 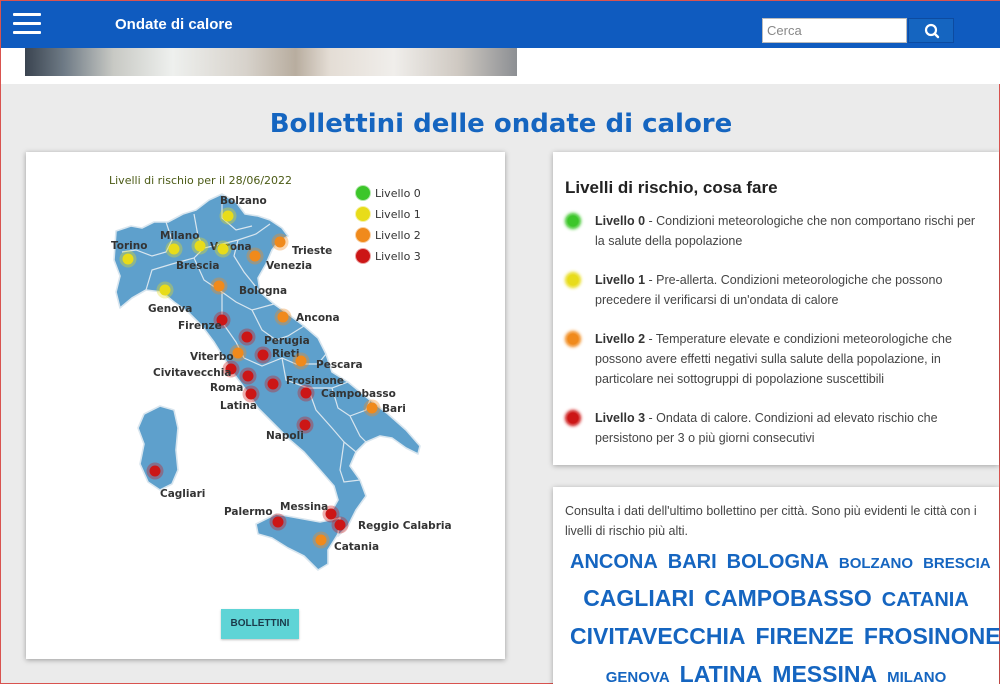 What do you see at coordinates (212, 357) in the screenshot?
I see `city-label: Viterbo` at bounding box center [212, 357].